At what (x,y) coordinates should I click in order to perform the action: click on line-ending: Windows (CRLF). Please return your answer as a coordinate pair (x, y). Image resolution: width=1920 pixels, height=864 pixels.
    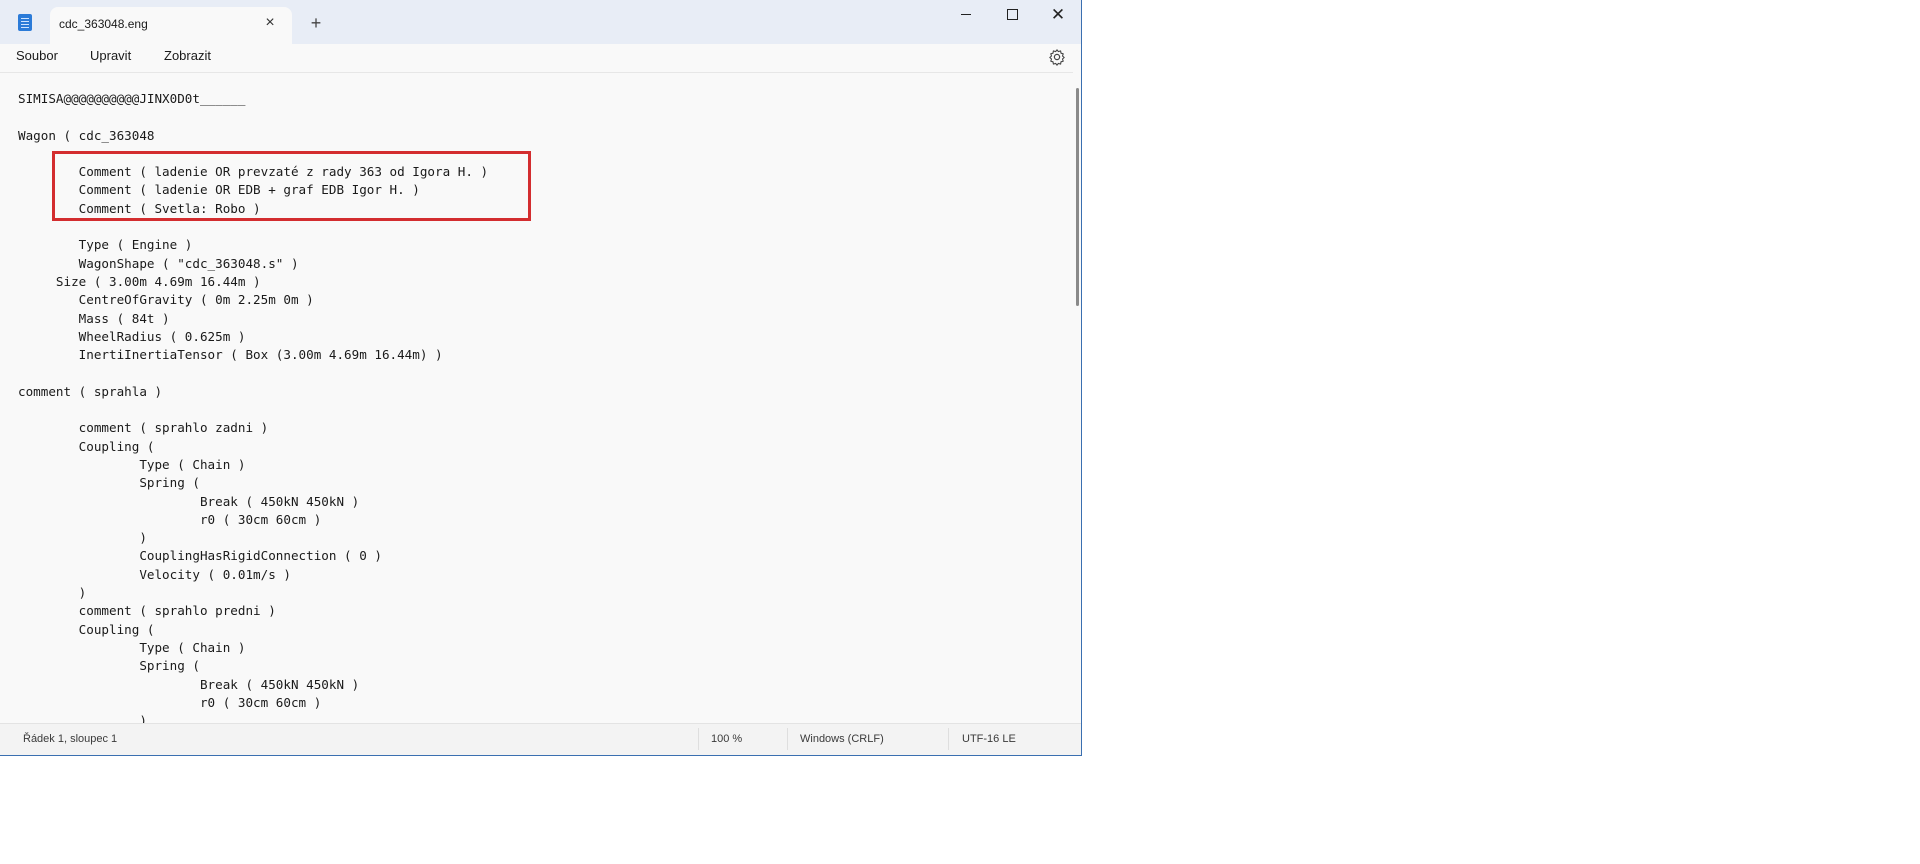
    Looking at the image, I should click on (842, 739).